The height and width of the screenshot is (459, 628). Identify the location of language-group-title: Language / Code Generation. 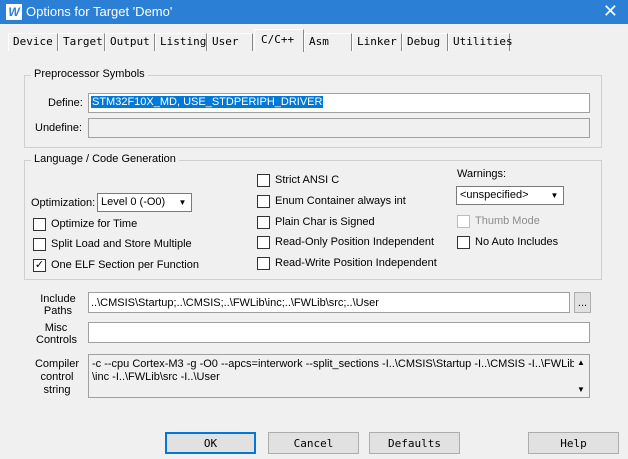
(105, 159).